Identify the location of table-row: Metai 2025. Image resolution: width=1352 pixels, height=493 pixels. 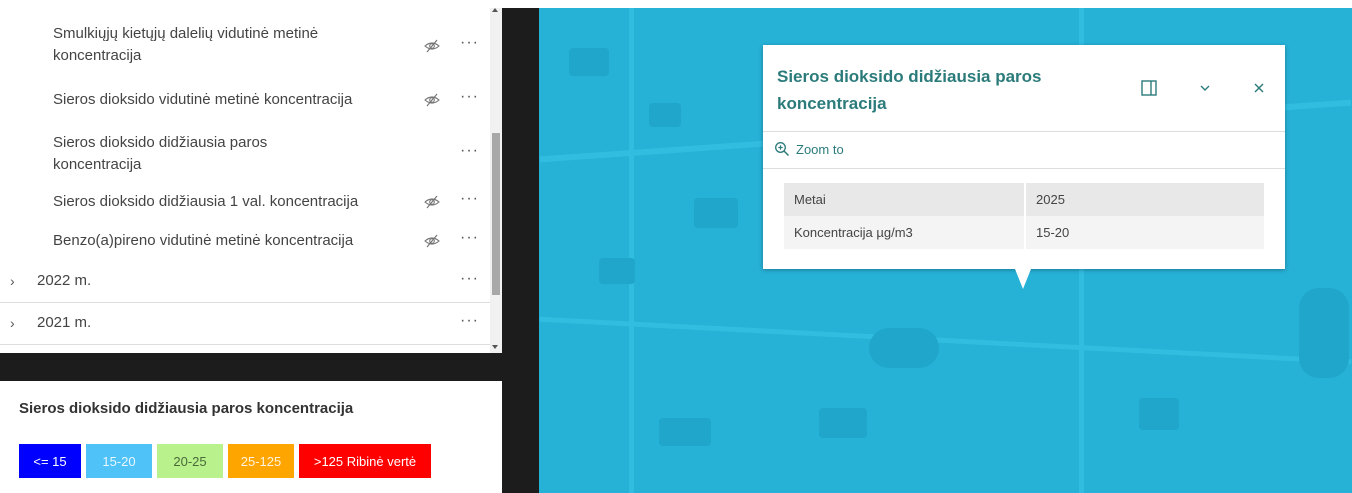
(1024, 199).